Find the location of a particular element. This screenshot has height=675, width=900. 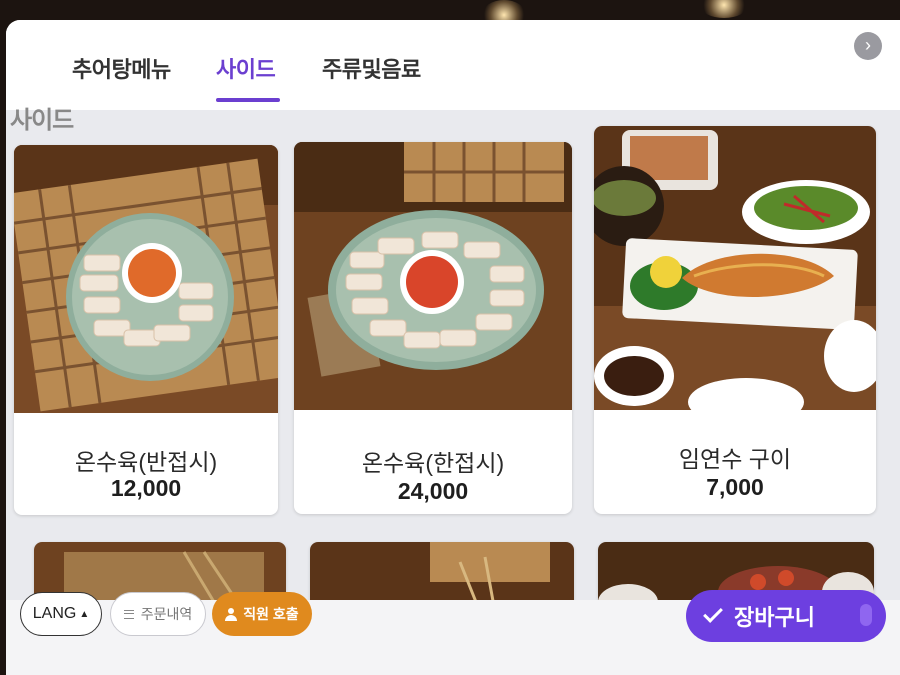

order-history-button: 주문내역 is located at coordinates (158, 614).